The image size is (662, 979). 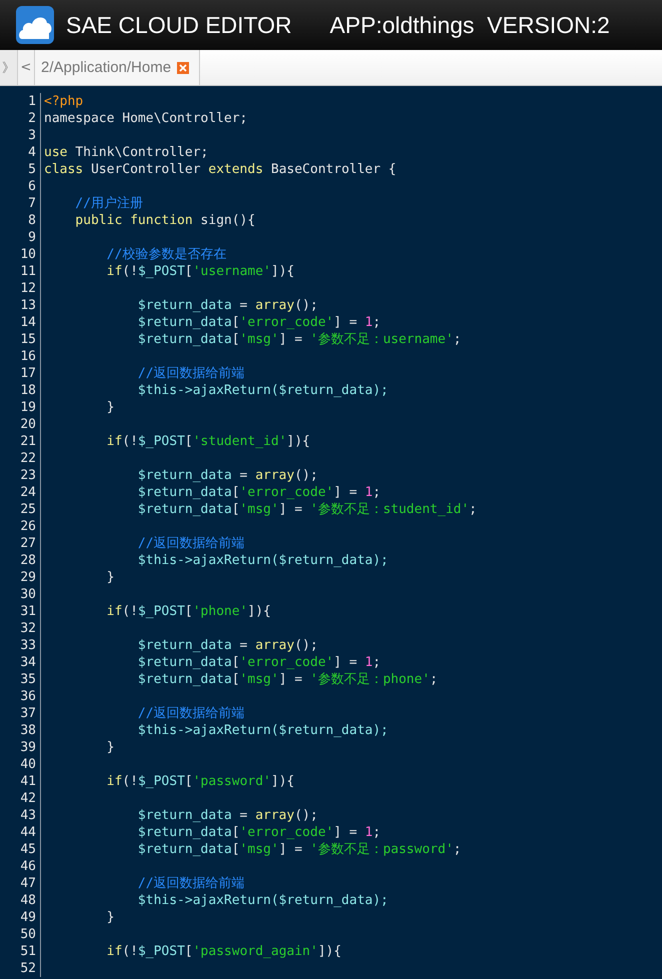 What do you see at coordinates (28, 254) in the screenshot?
I see `line-number: 10` at bounding box center [28, 254].